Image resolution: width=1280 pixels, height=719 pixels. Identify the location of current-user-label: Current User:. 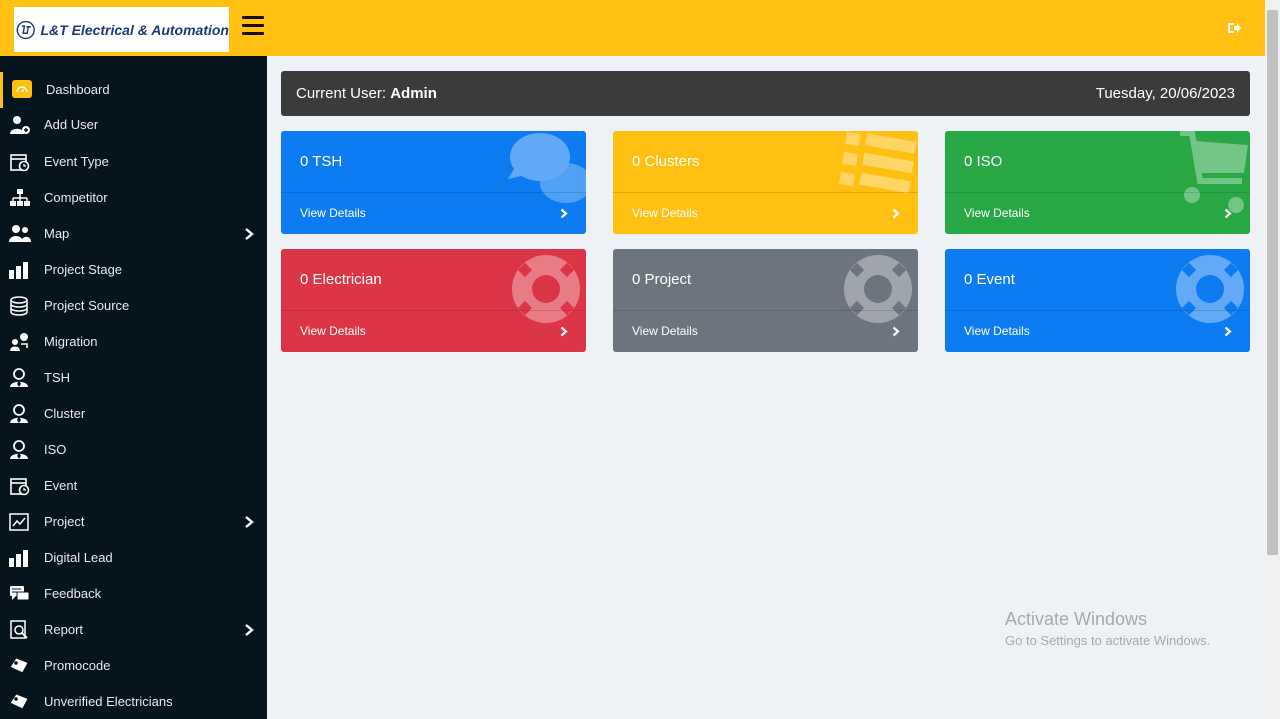
(343, 93).